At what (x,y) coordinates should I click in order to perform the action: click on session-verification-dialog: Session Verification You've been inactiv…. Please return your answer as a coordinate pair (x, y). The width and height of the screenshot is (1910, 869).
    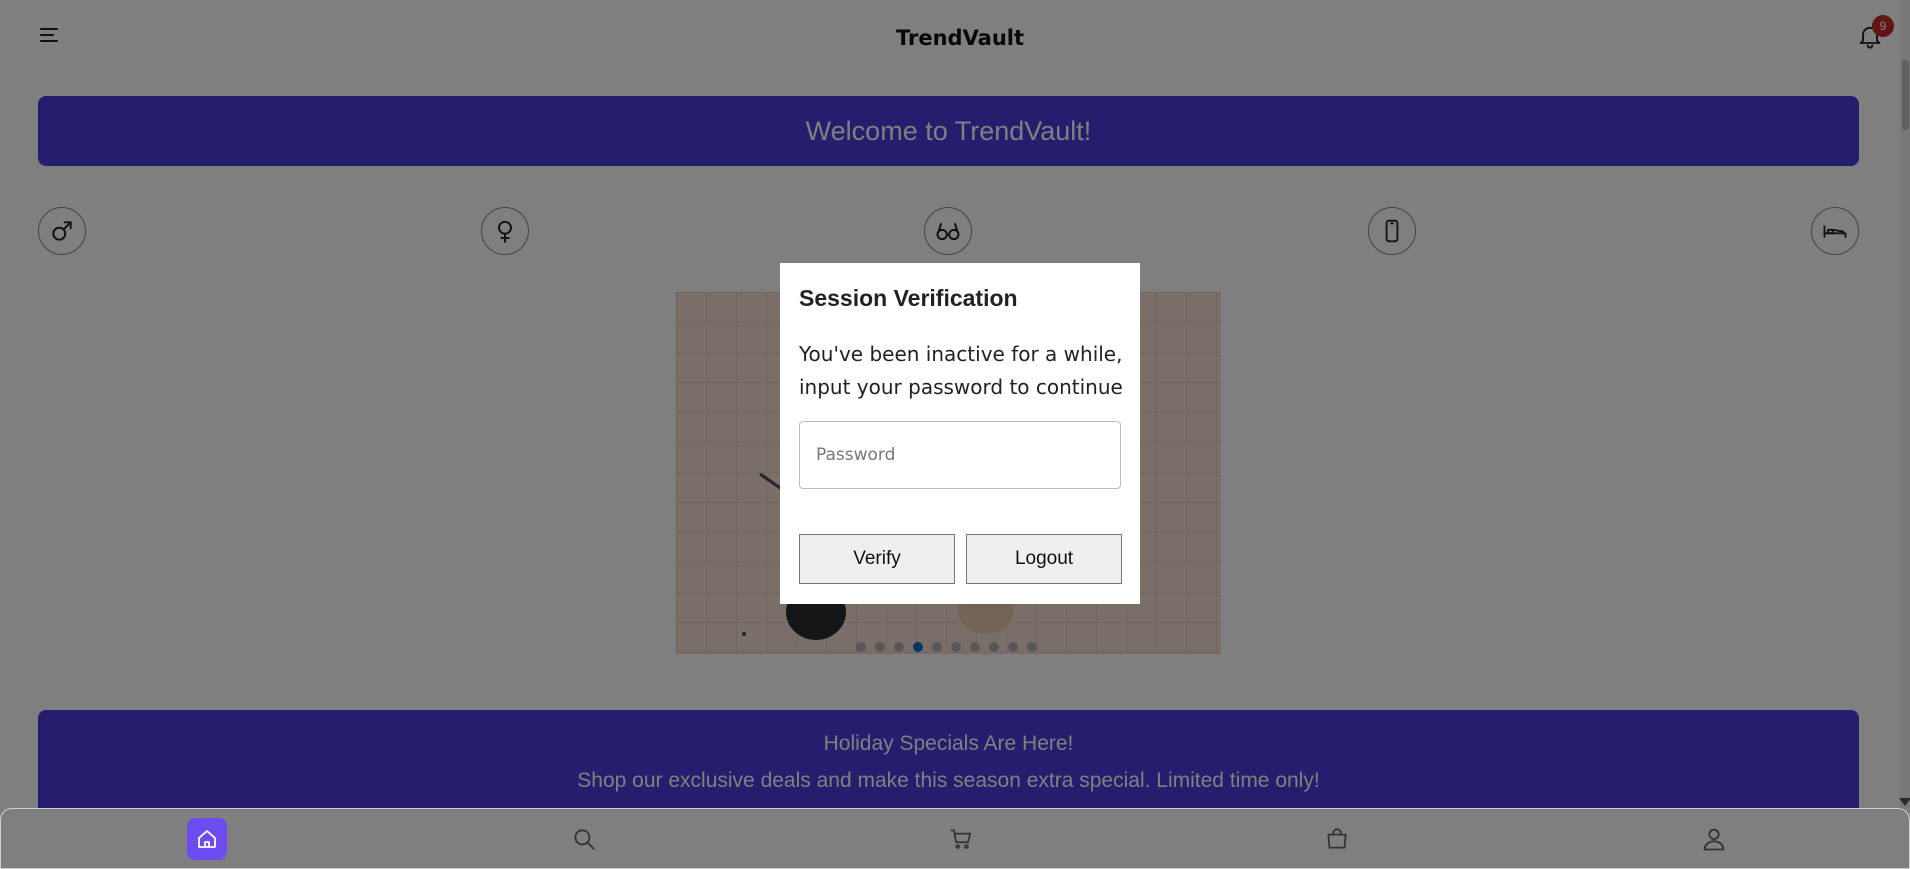
    Looking at the image, I should click on (960, 433).